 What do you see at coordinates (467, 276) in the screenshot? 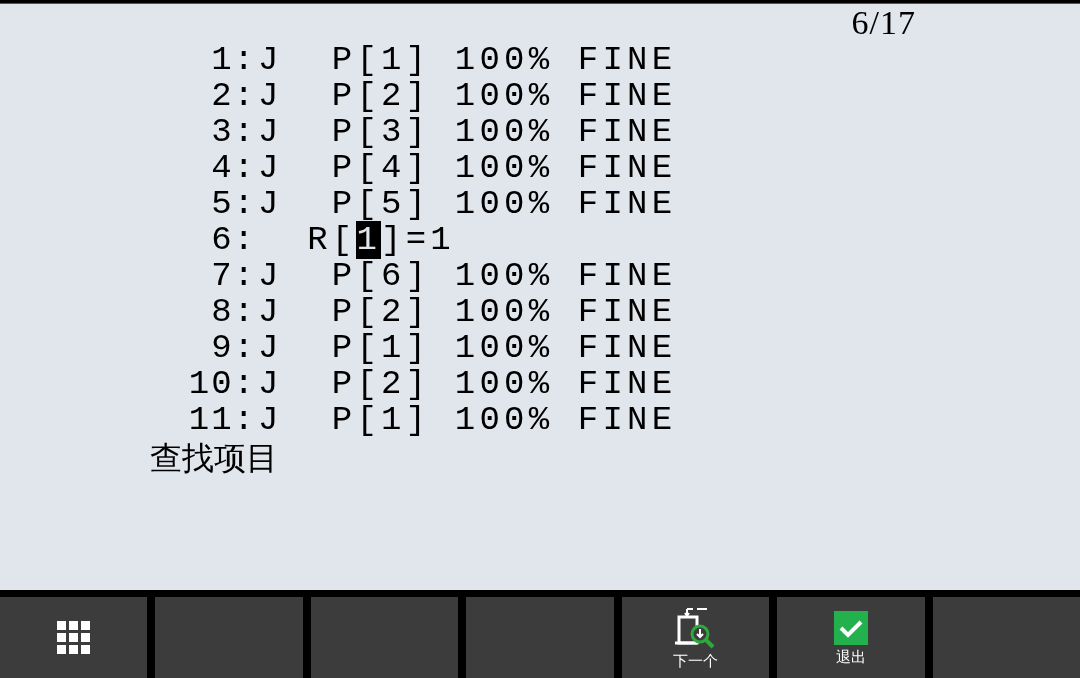
I see `program-line: J P[6] 100% FINE` at bounding box center [467, 276].